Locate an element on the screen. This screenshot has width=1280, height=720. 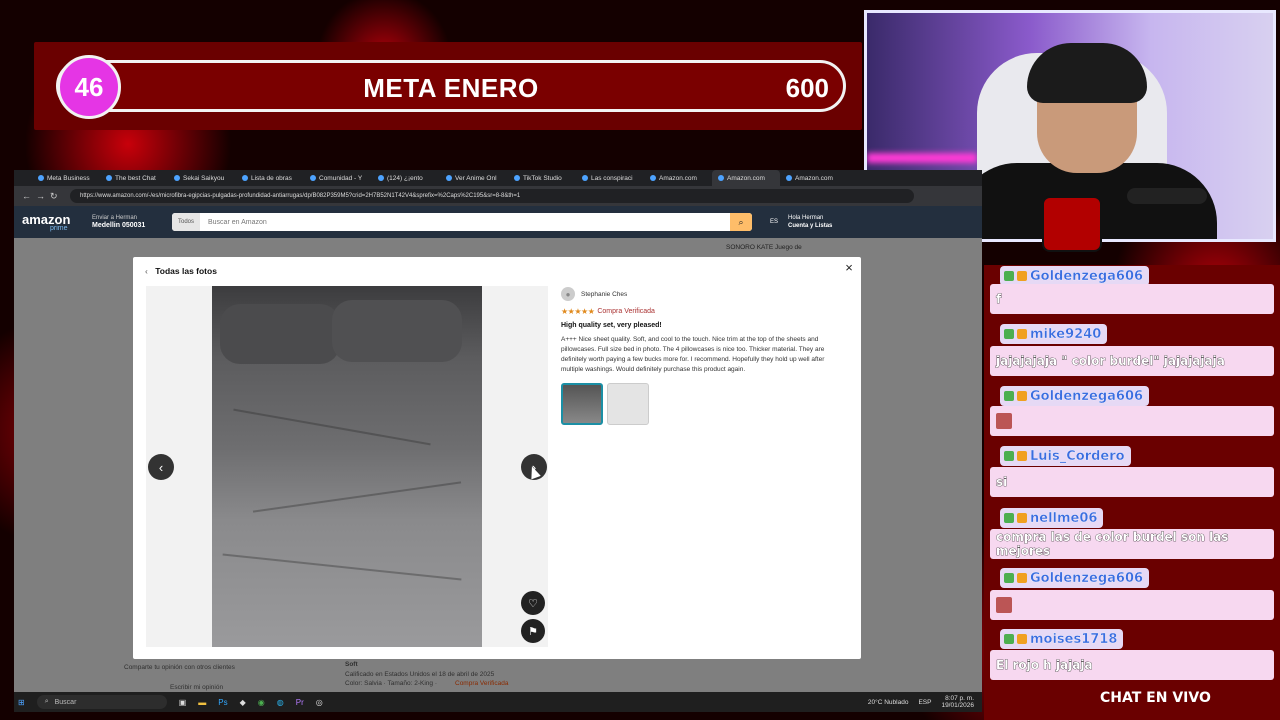
side-ad-text: SONORO KATE Juego de is located at coordinates (764, 247).